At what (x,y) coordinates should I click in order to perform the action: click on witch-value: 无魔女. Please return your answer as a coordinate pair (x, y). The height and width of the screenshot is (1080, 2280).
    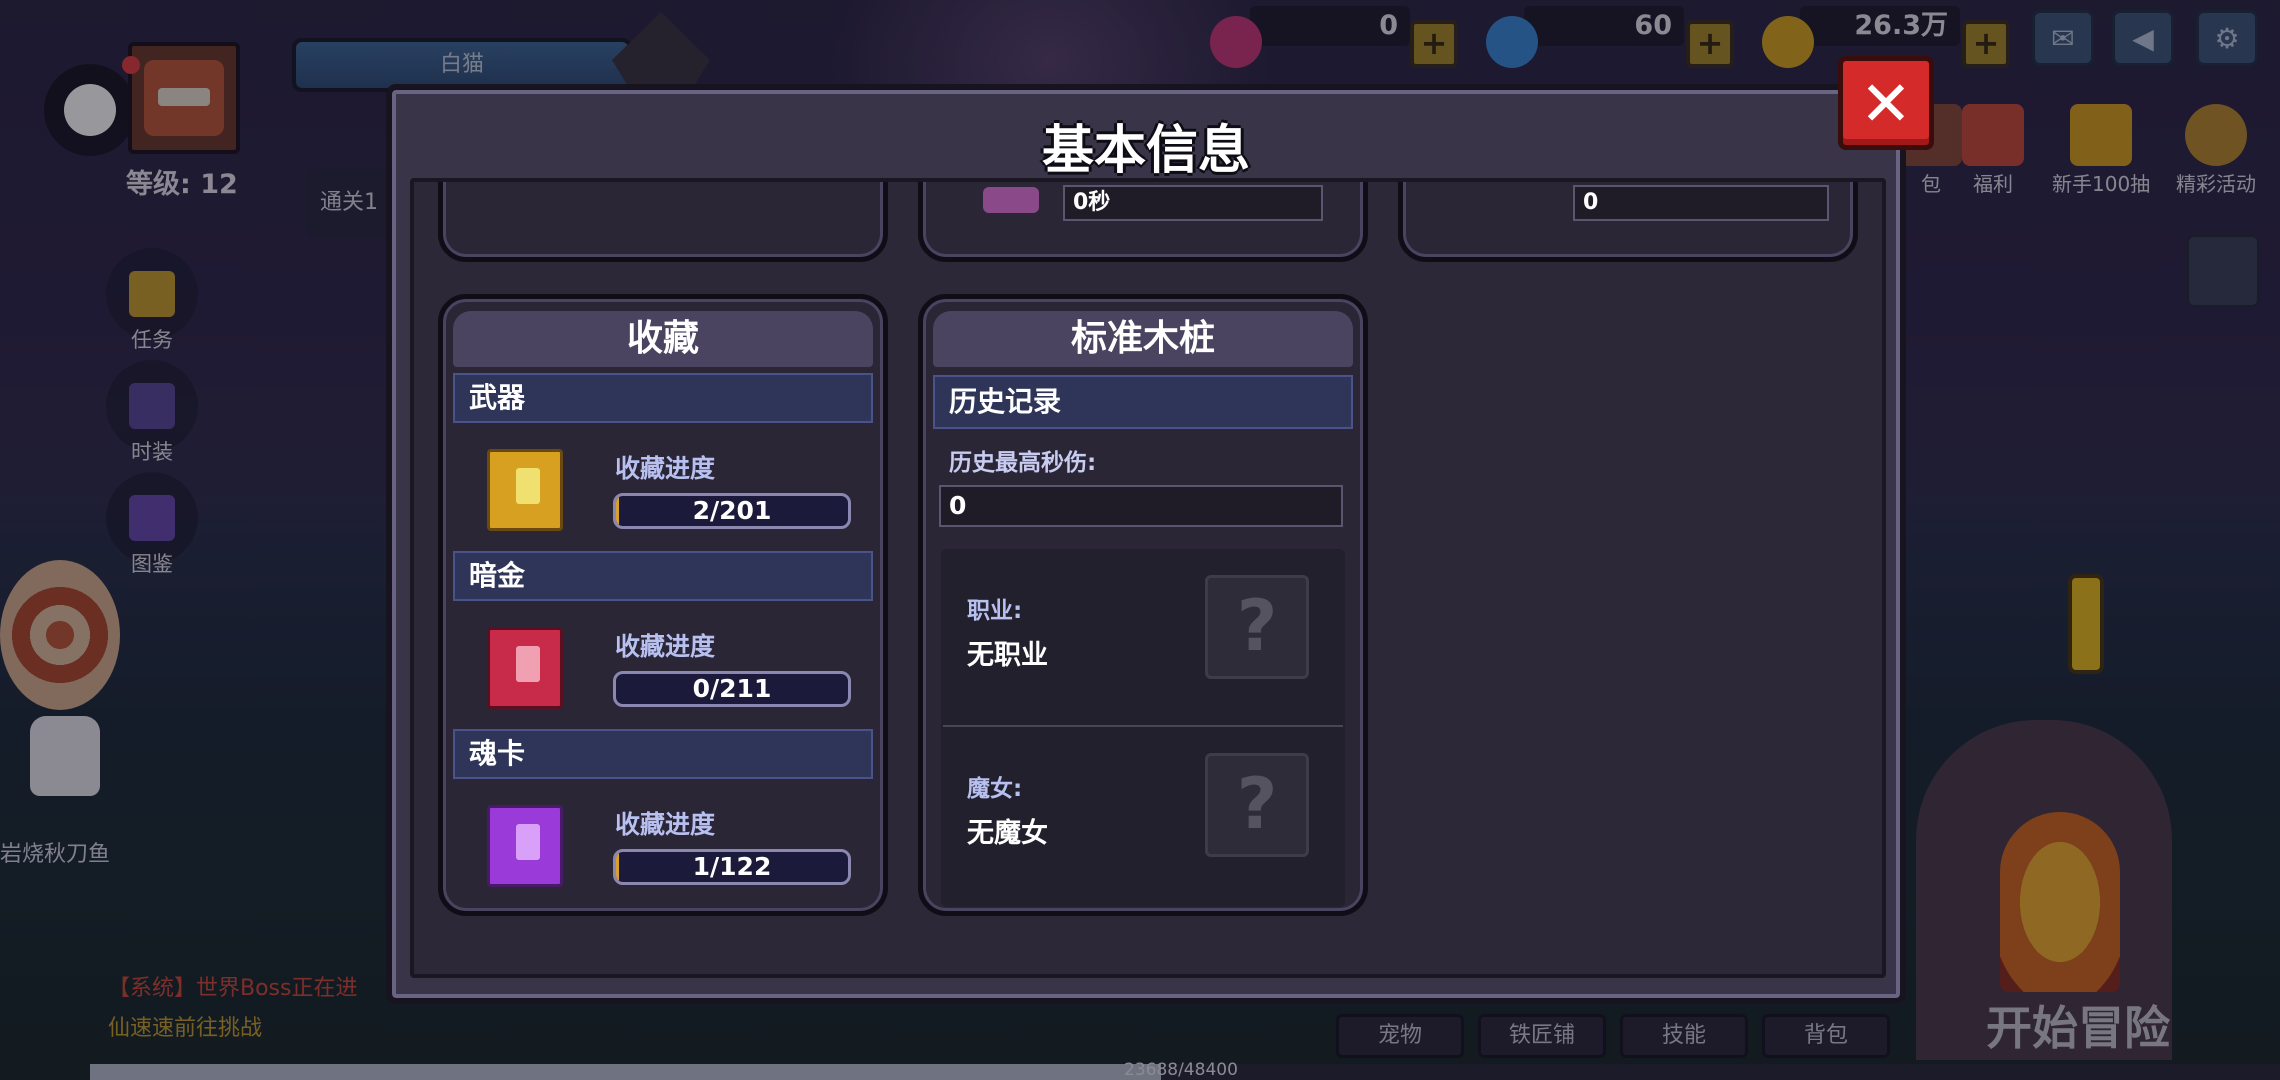
    Looking at the image, I should click on (1007, 833).